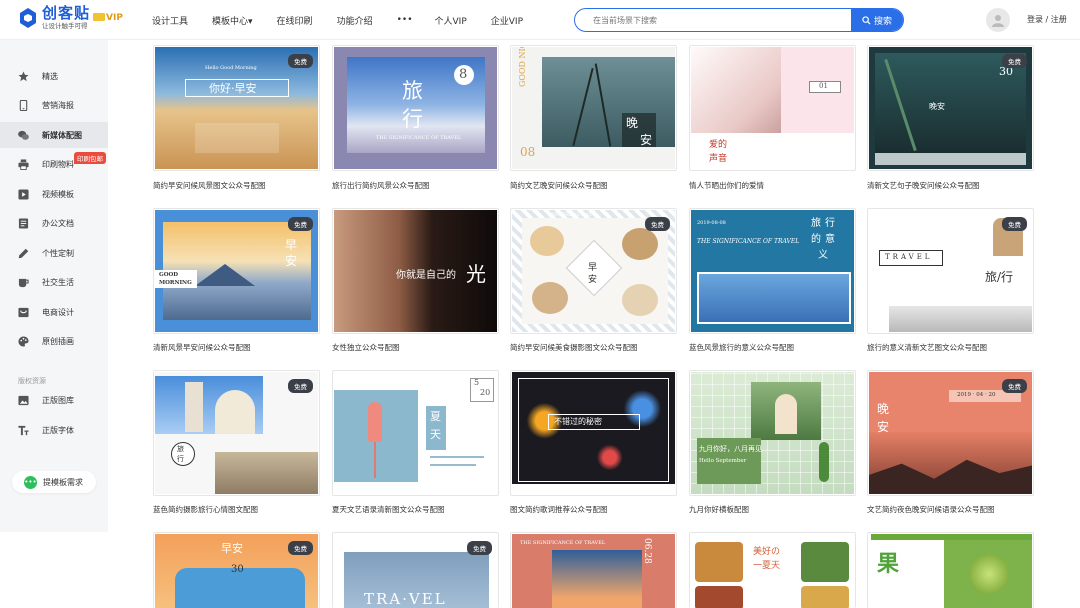  What do you see at coordinates (99, 17) in the screenshot?
I see `crown-icon` at bounding box center [99, 17].